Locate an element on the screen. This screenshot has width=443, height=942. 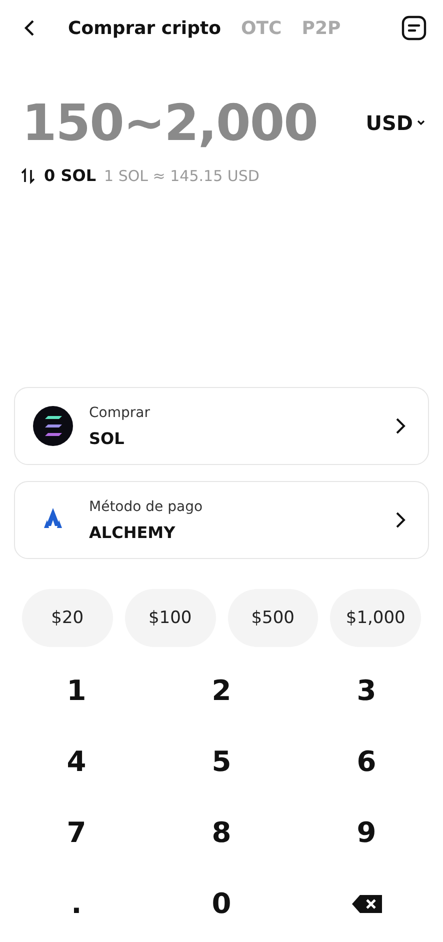
keypad-key: 8 is located at coordinates (221, 832).